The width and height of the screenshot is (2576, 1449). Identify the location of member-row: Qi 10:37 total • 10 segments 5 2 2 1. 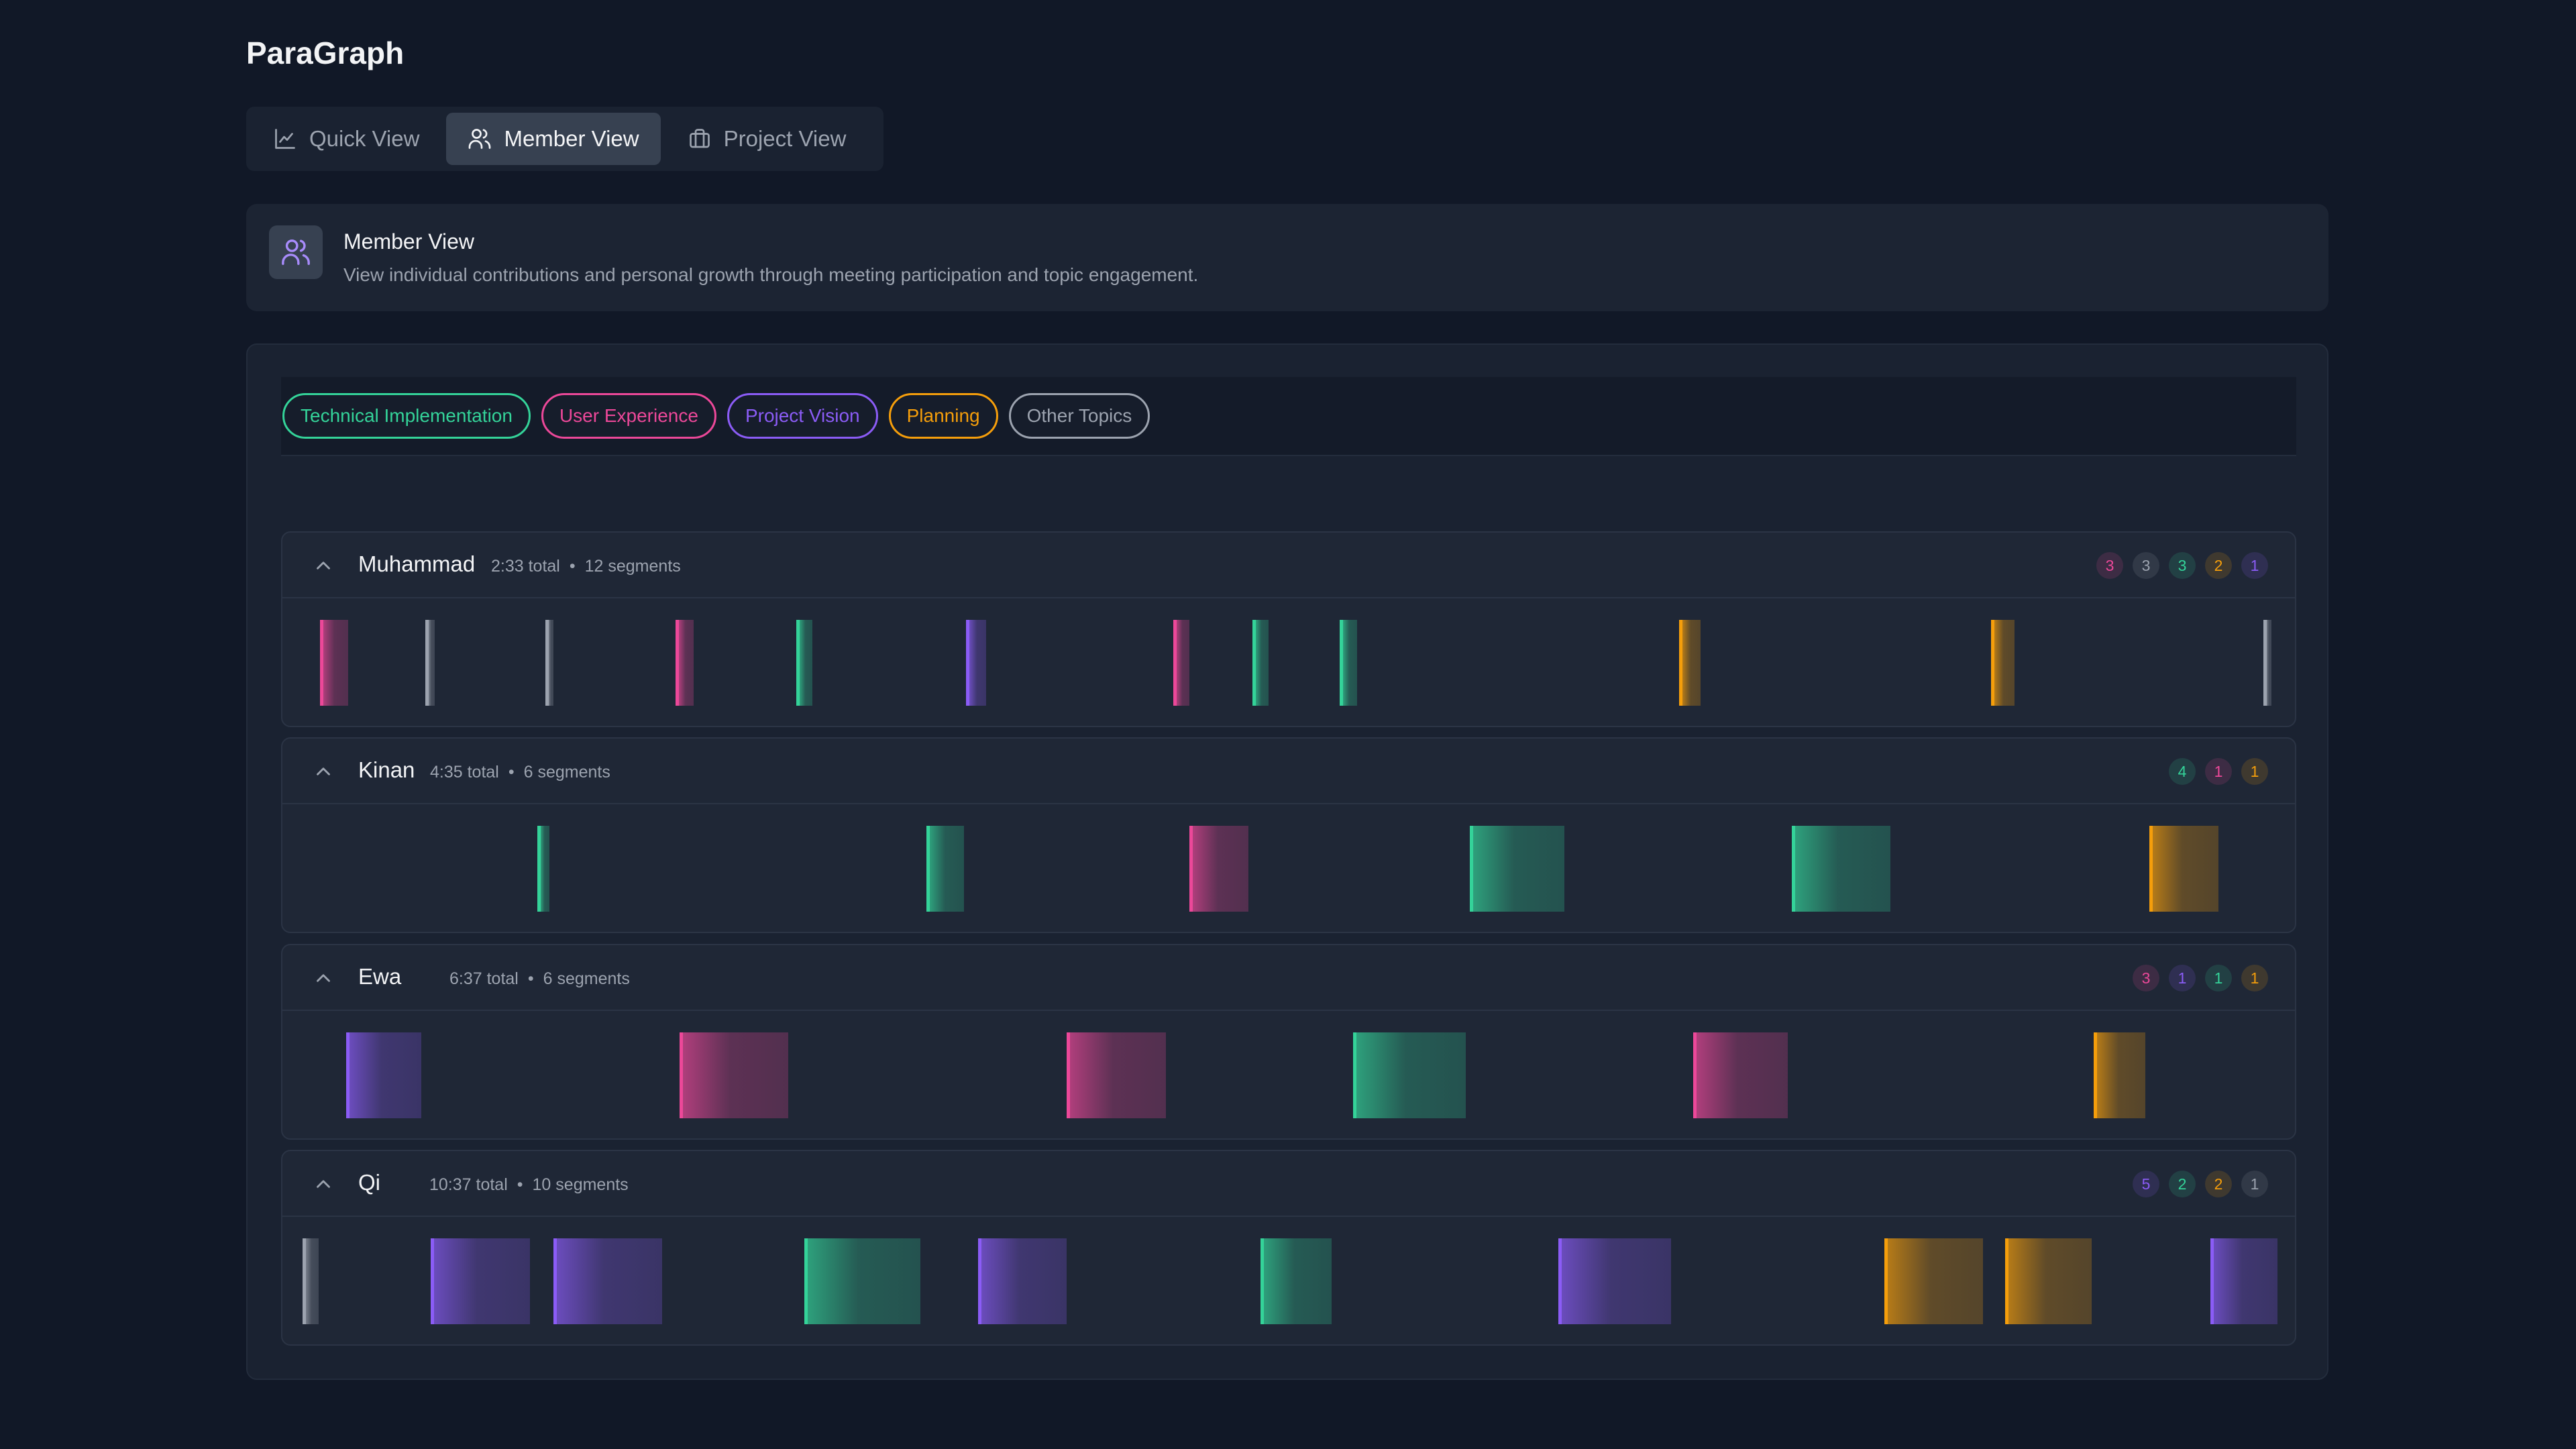
(1288, 1248).